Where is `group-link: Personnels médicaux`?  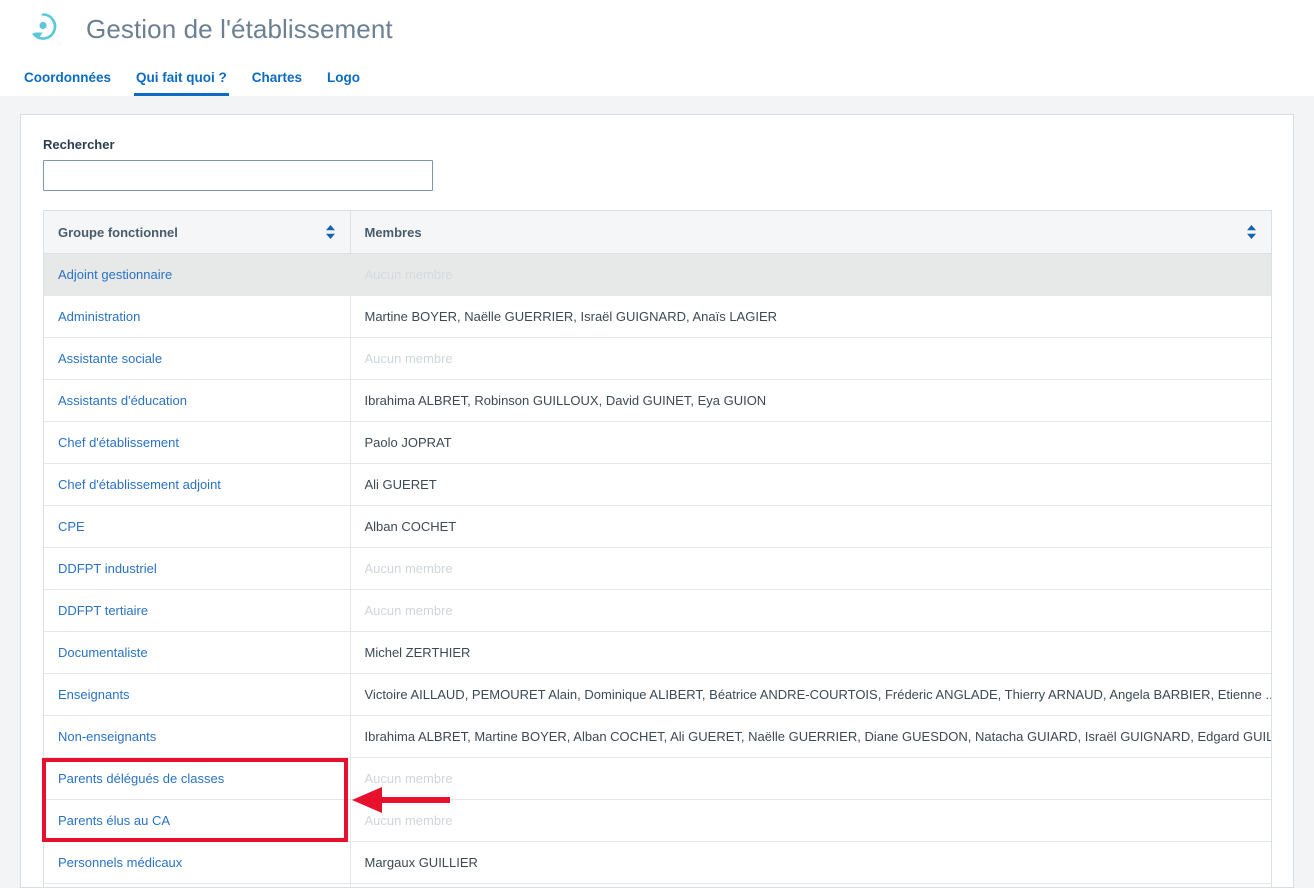 group-link: Personnels médicaux is located at coordinates (120, 862).